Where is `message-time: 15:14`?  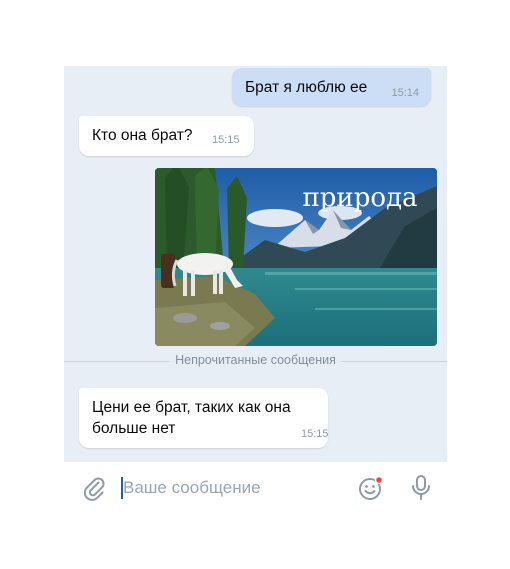 message-time: 15:14 is located at coordinates (405, 93).